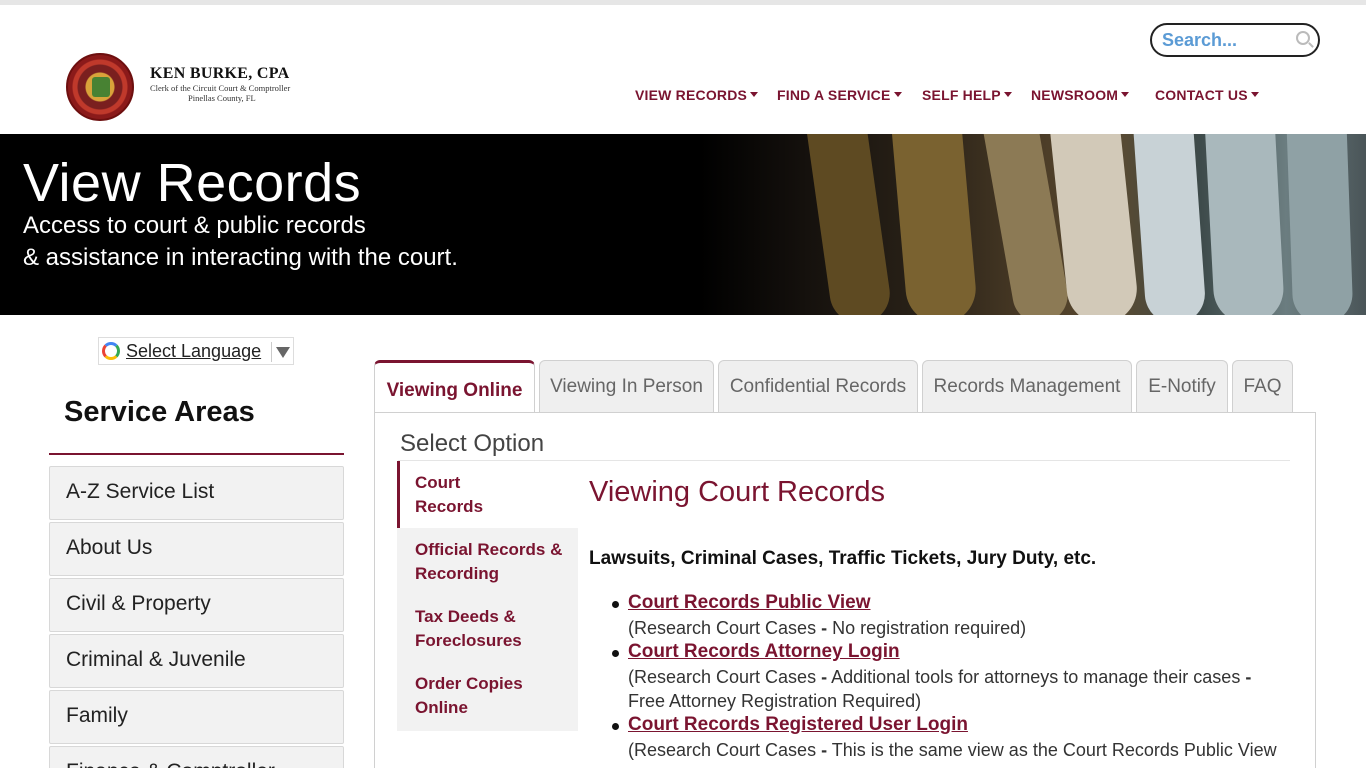 The image size is (1366, 768). Describe the element at coordinates (192, 183) in the screenshot. I see `hero-title: View Records` at that location.